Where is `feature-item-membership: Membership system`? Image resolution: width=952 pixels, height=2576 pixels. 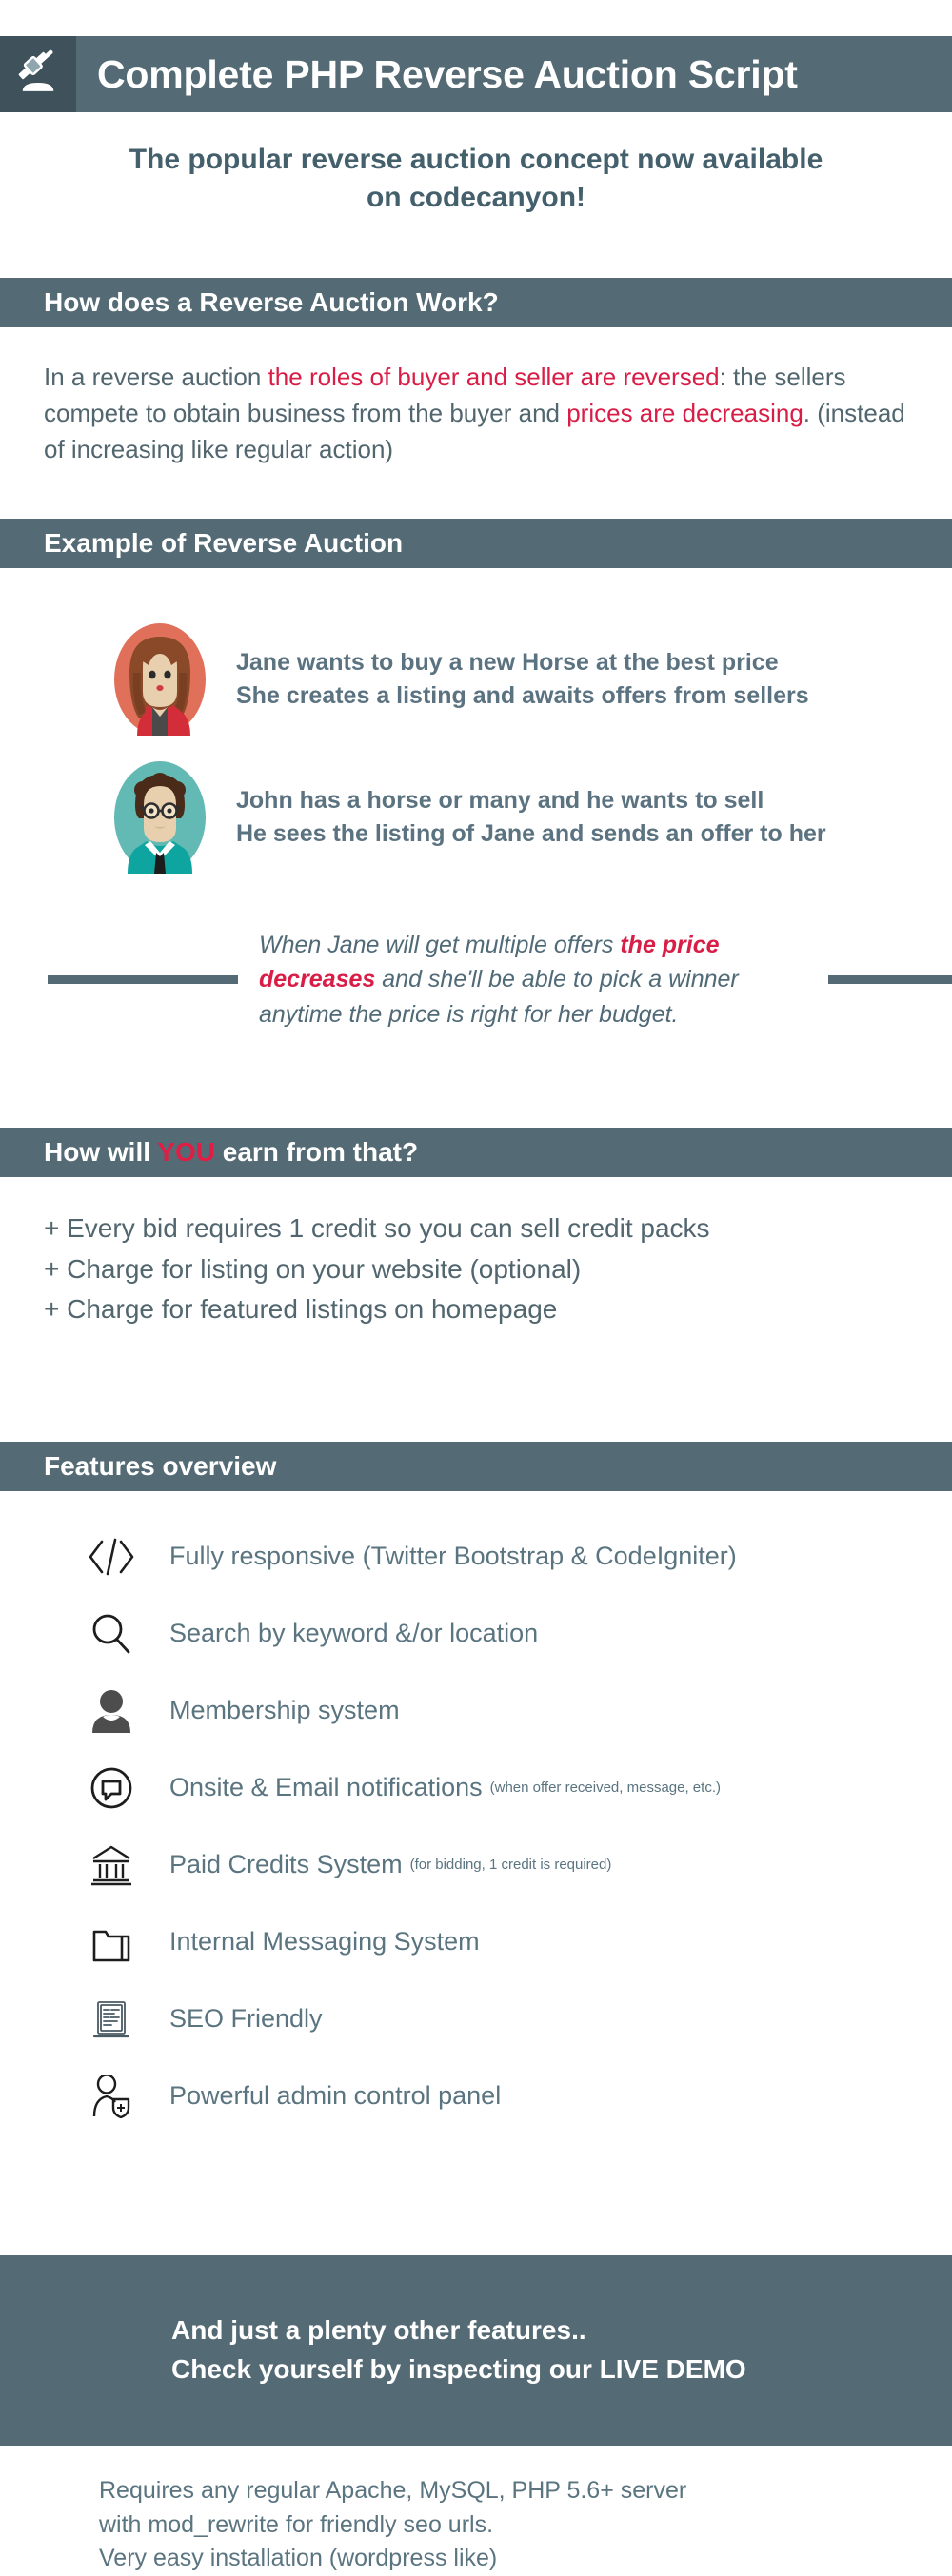
feature-item-membership: Membership system is located at coordinates (476, 1710).